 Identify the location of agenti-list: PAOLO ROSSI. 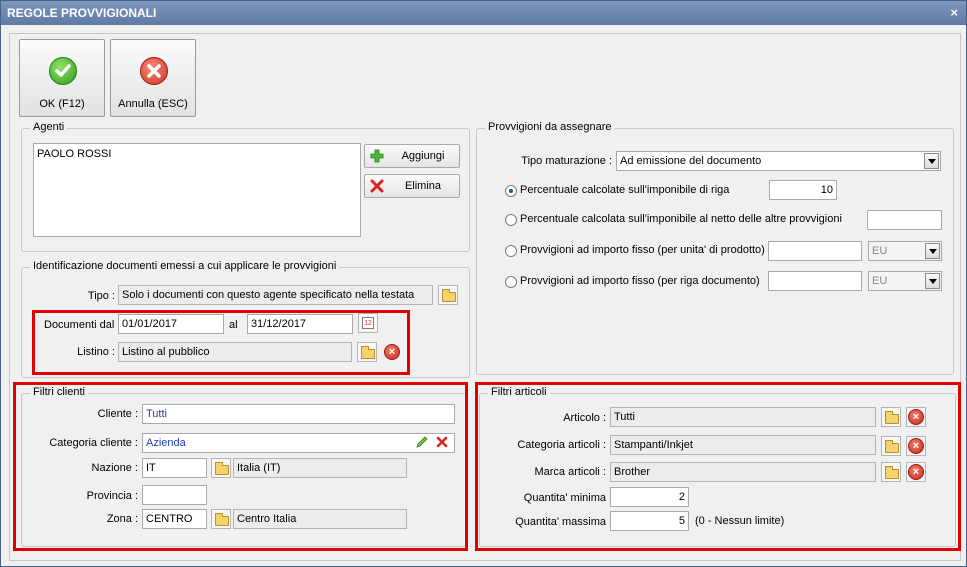
(197, 190).